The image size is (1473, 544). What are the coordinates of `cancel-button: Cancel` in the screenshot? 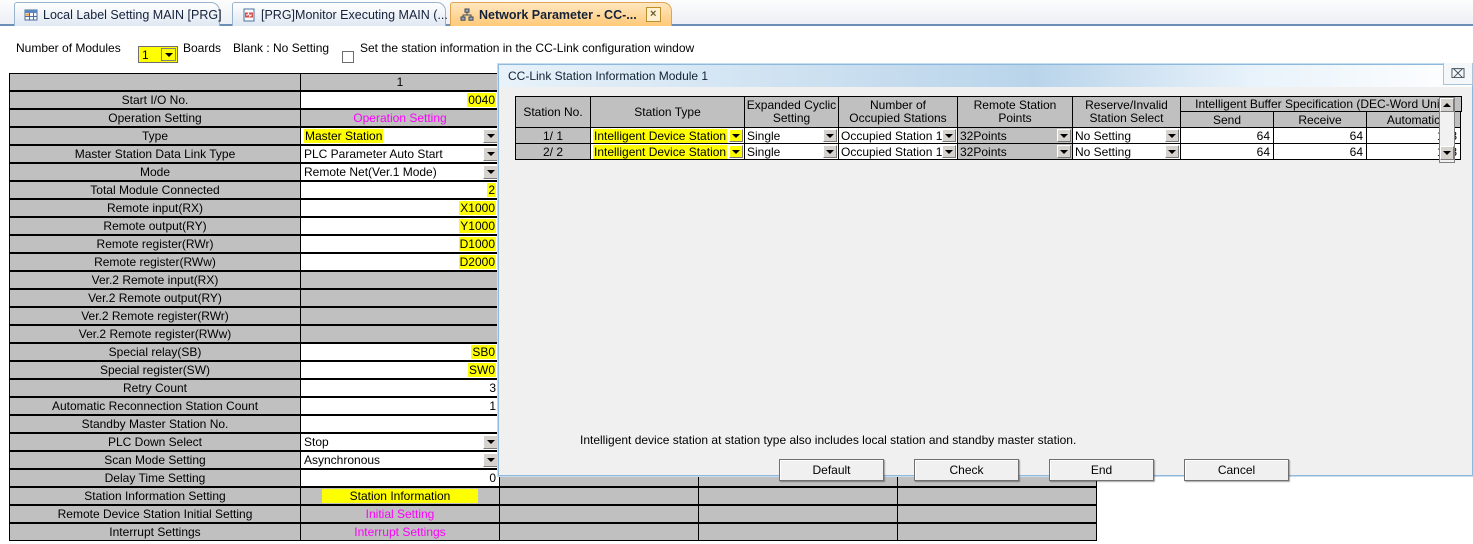 It's located at (1236, 470).